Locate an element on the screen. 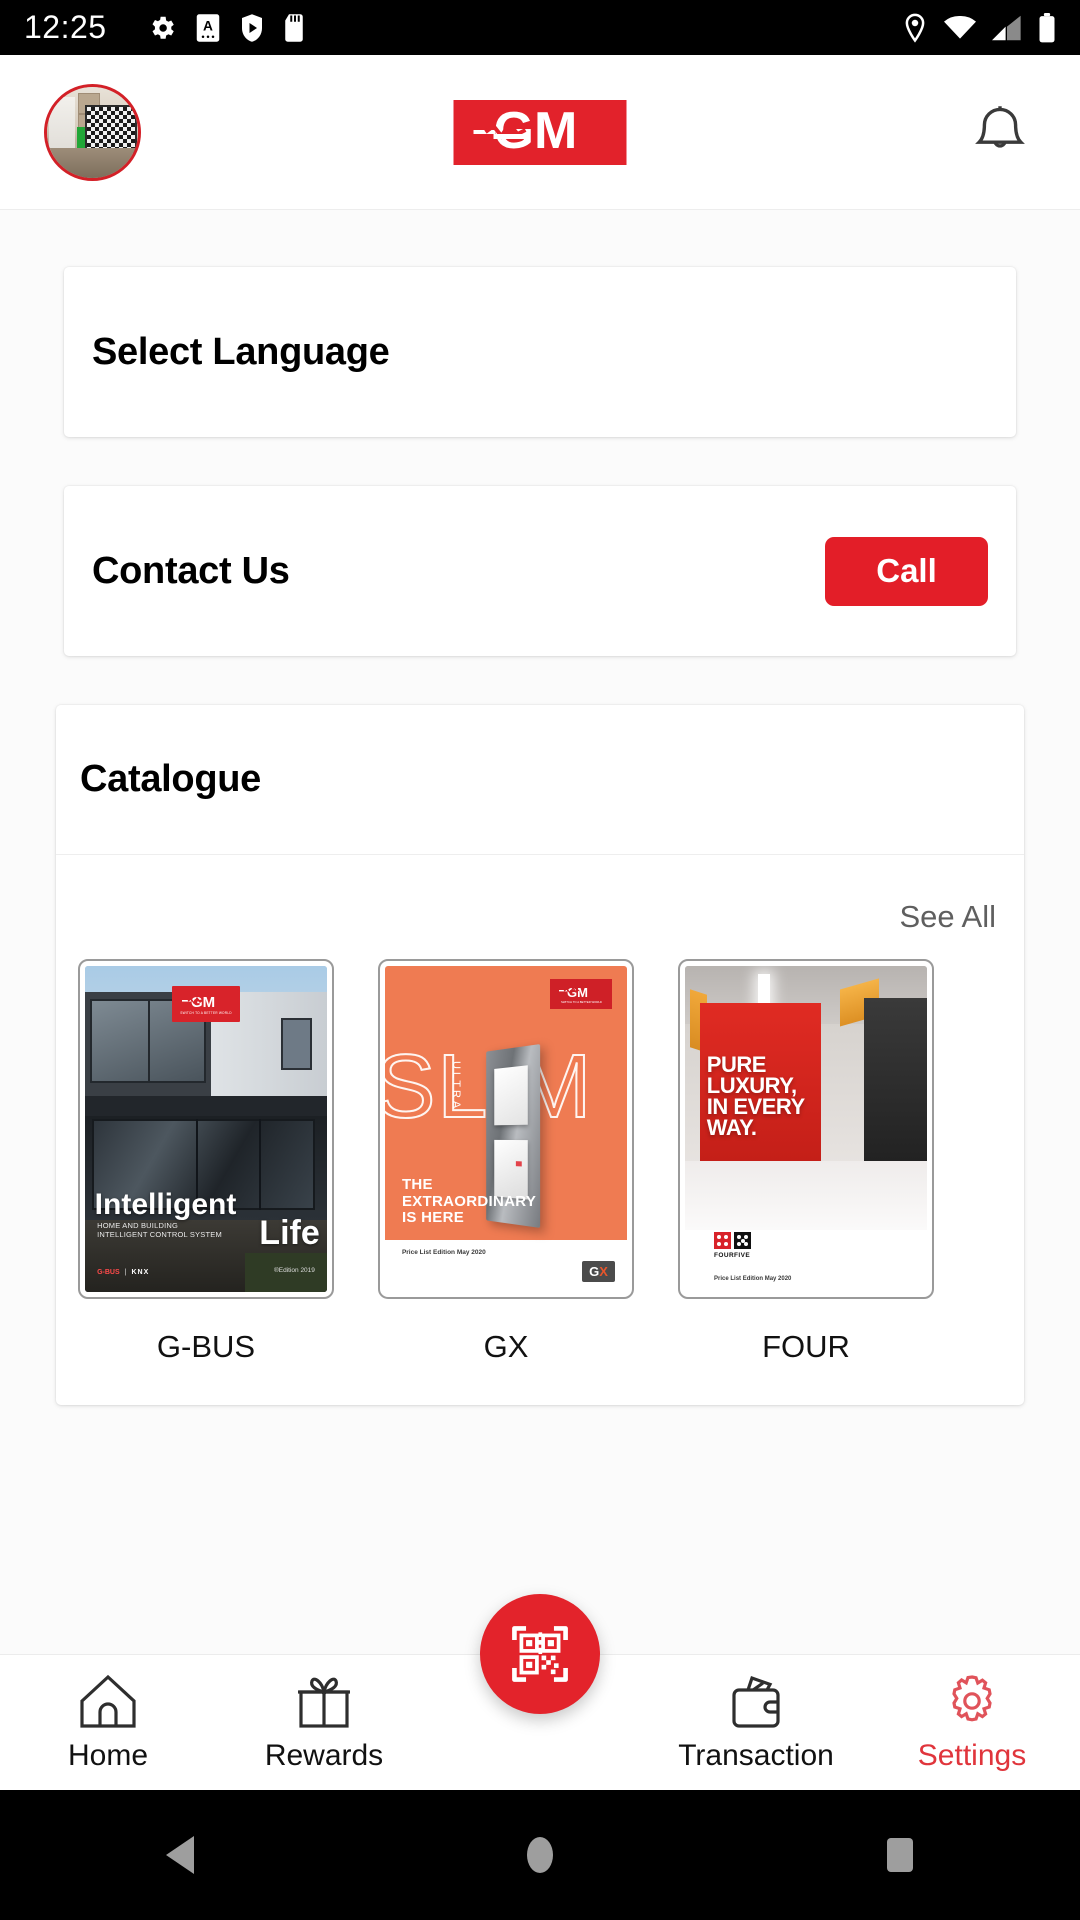 This screenshot has height=1920, width=1080. play-protect-icon is located at coordinates (251, 27).